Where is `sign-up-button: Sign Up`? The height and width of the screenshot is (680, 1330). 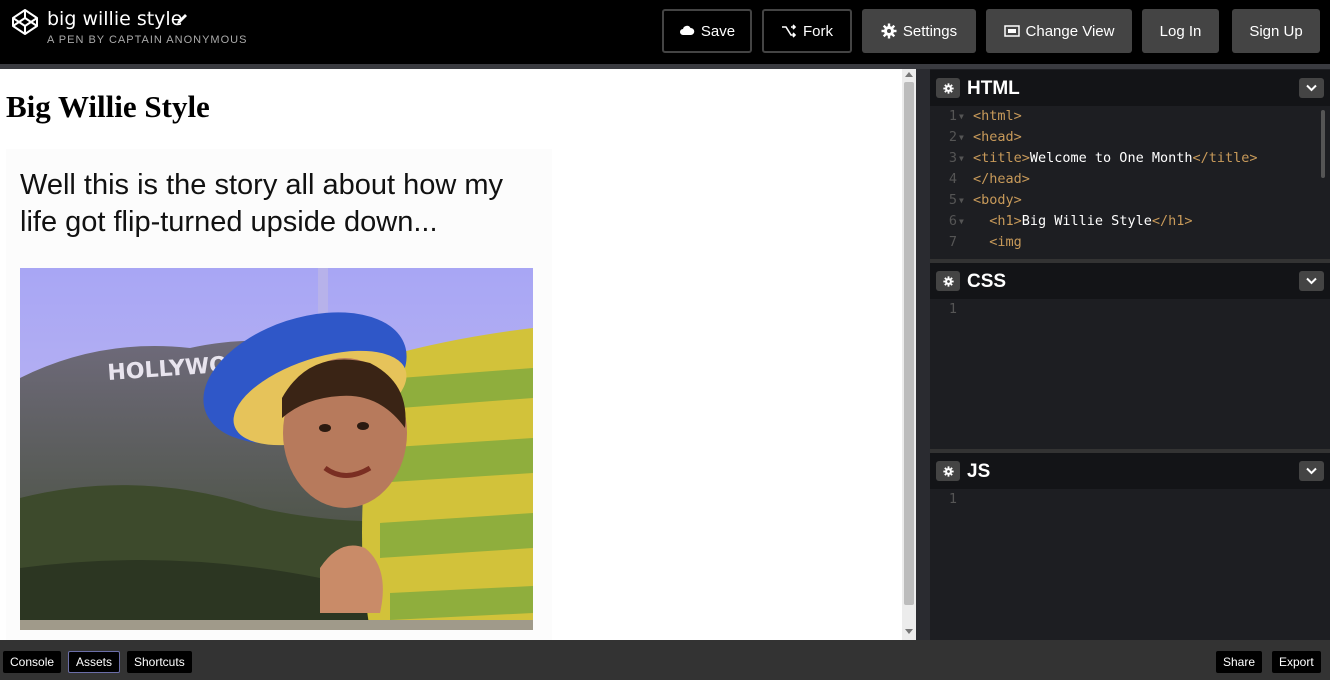
sign-up-button: Sign Up is located at coordinates (1276, 31).